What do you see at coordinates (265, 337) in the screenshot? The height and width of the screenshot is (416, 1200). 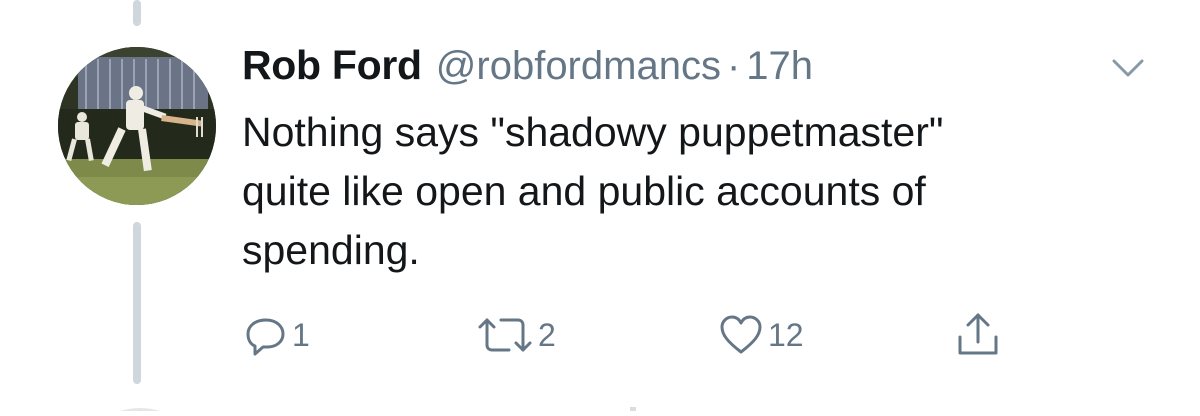 I see `reply-icon` at bounding box center [265, 337].